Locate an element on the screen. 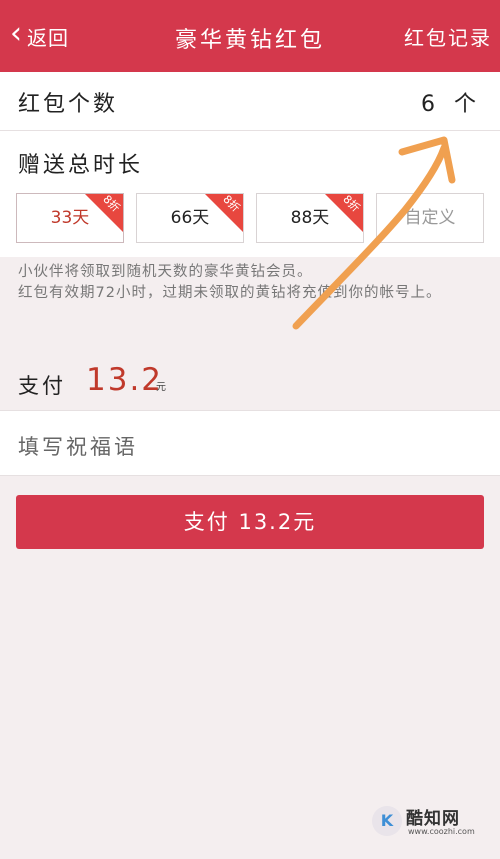 Image resolution: width=500 pixels, height=859 pixels. duration-options: 33天 8折 66天 8折 88天 8折 自定义 is located at coordinates (251, 218).